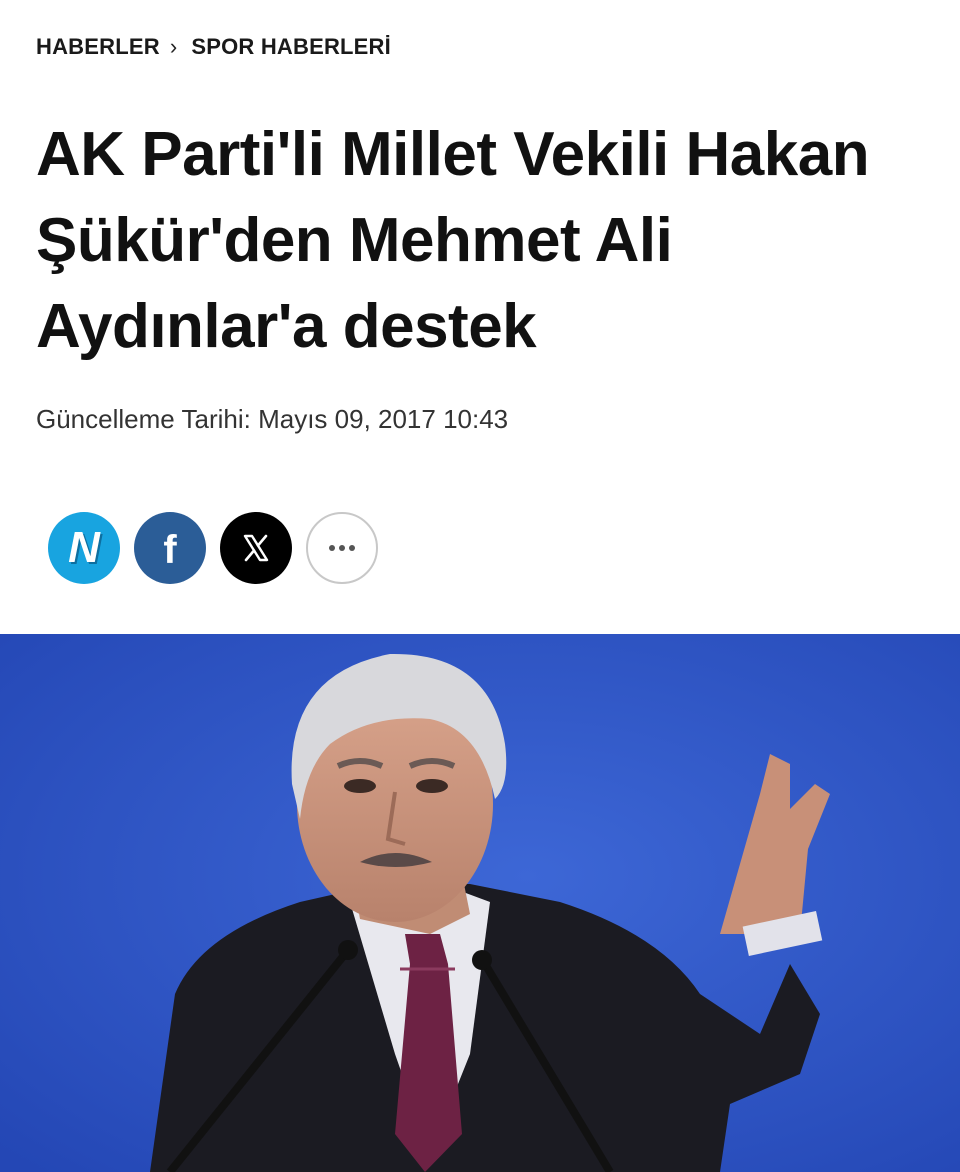  Describe the element at coordinates (291, 47) in the screenshot. I see `breadcrumb-spor-haberleri: SPOR HABERLERİ` at that location.